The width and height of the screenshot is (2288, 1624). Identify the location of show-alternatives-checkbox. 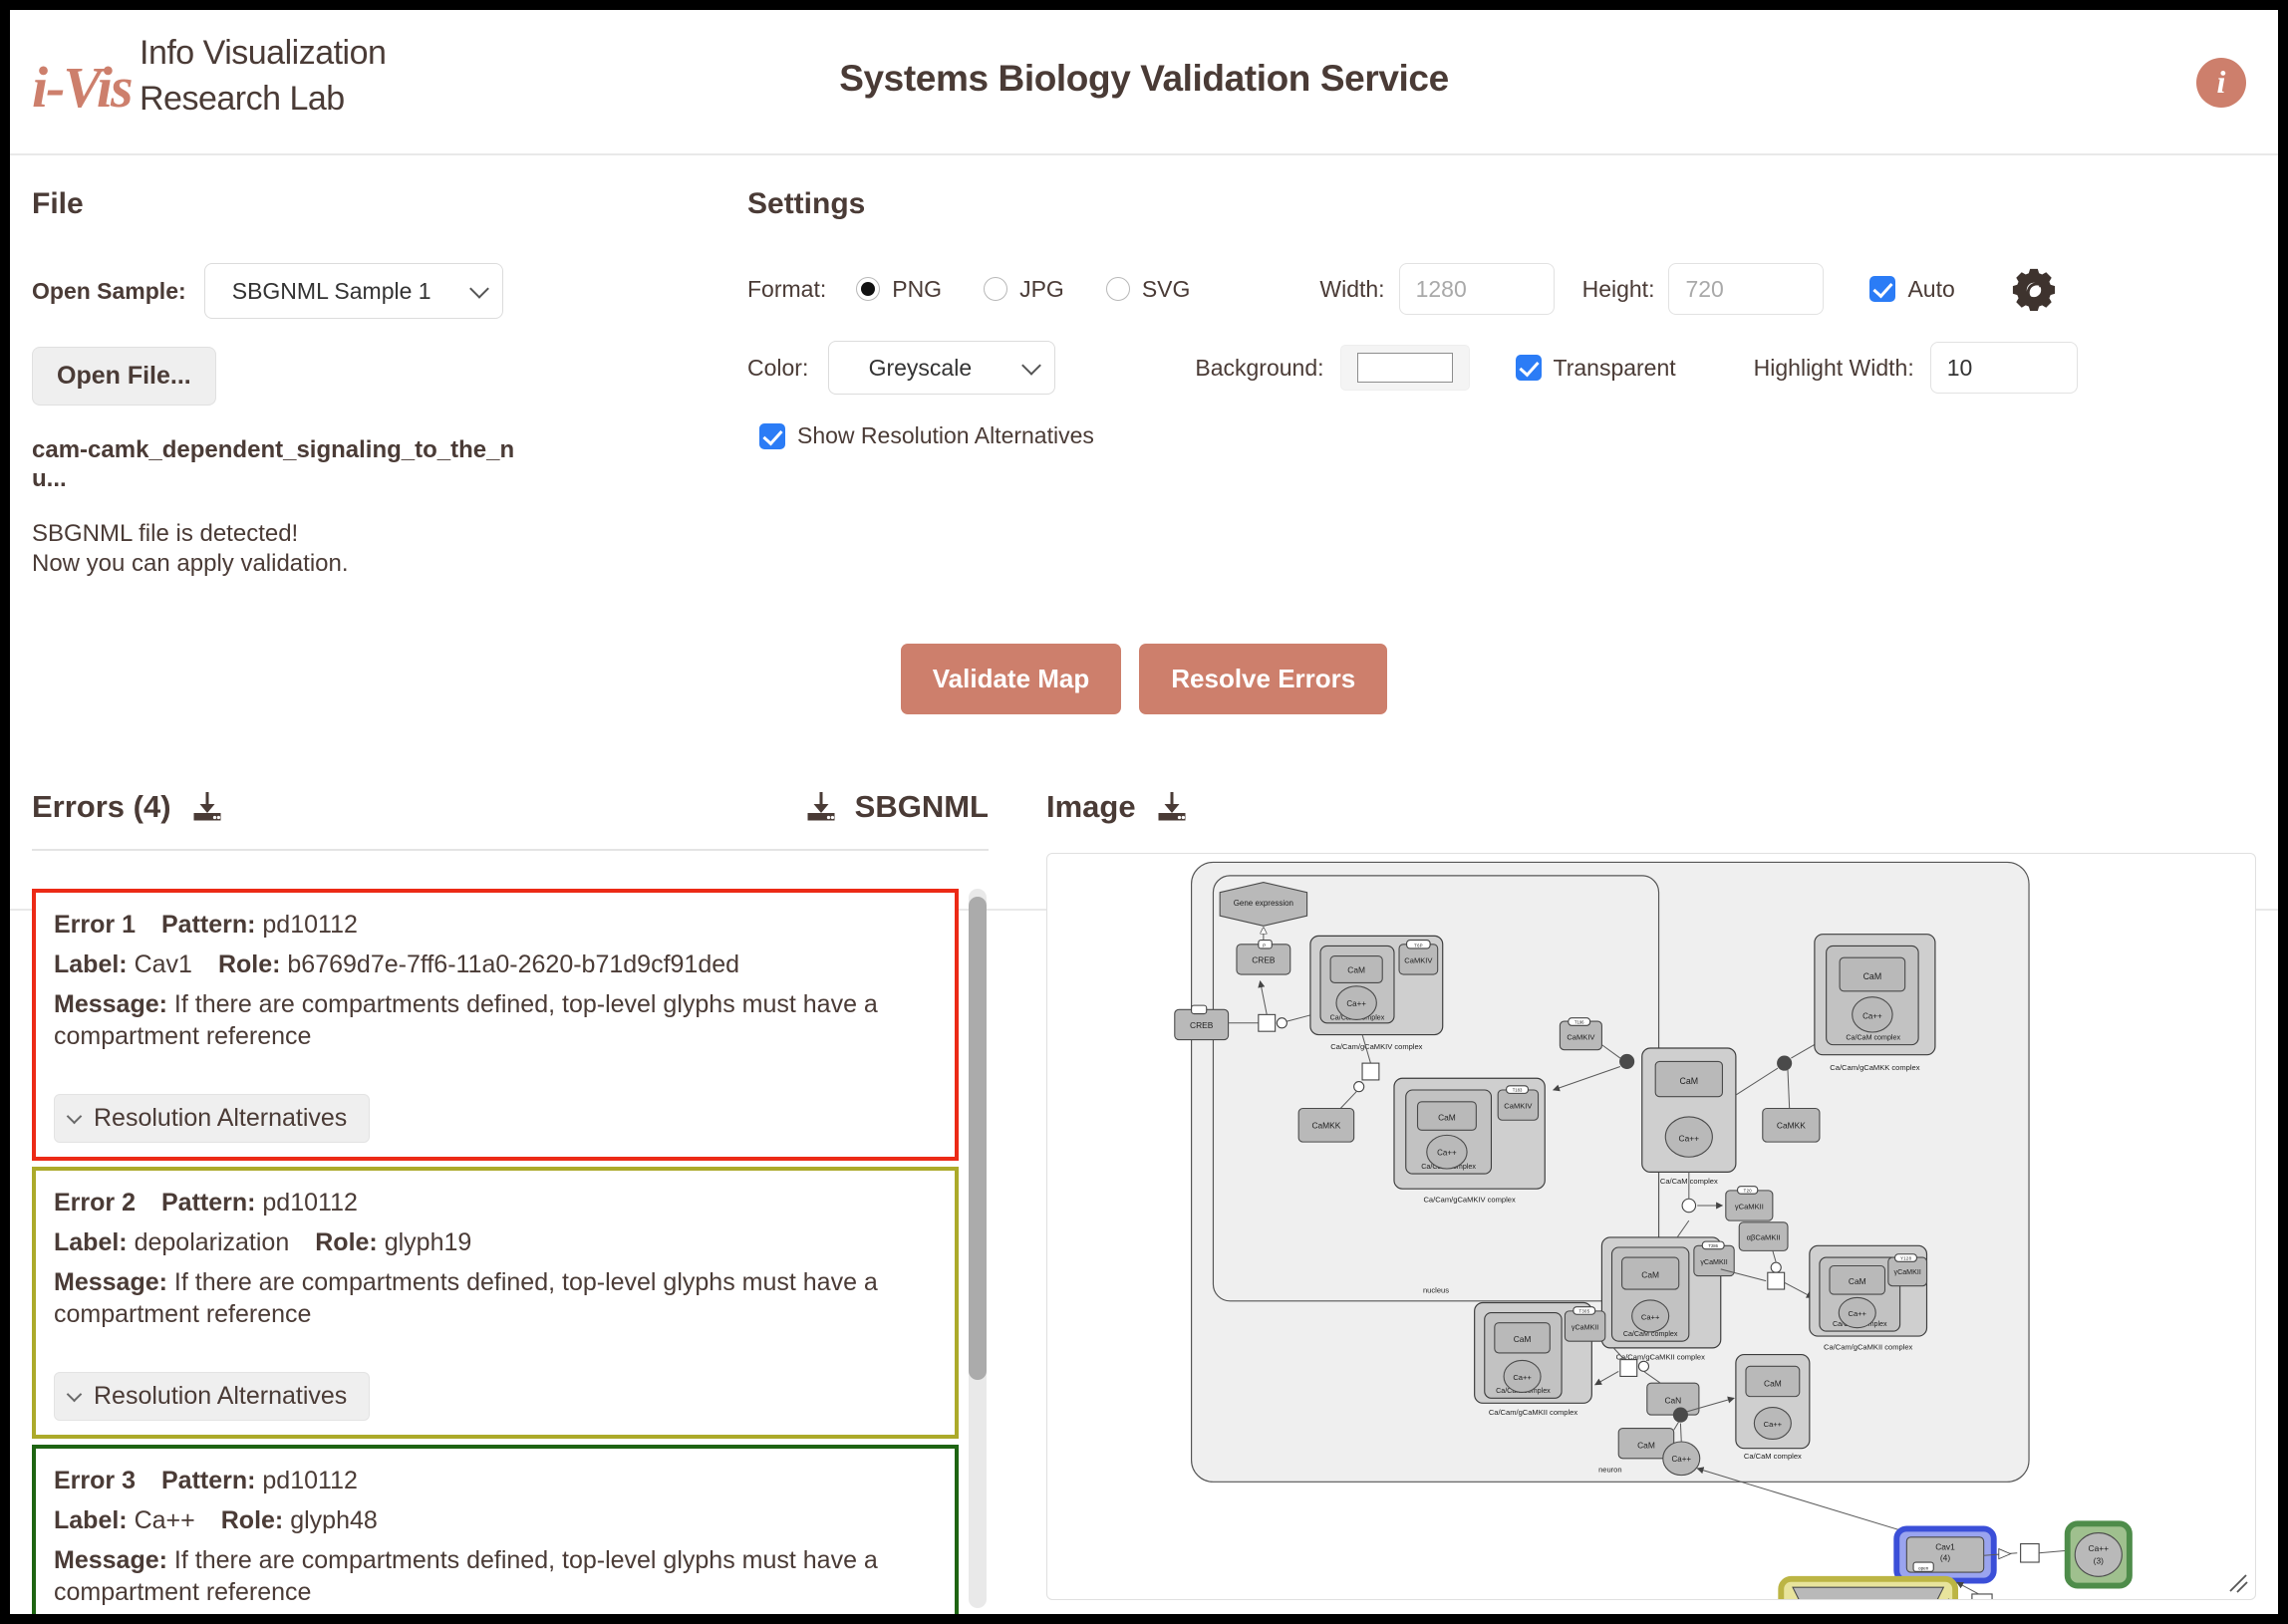
(772, 436).